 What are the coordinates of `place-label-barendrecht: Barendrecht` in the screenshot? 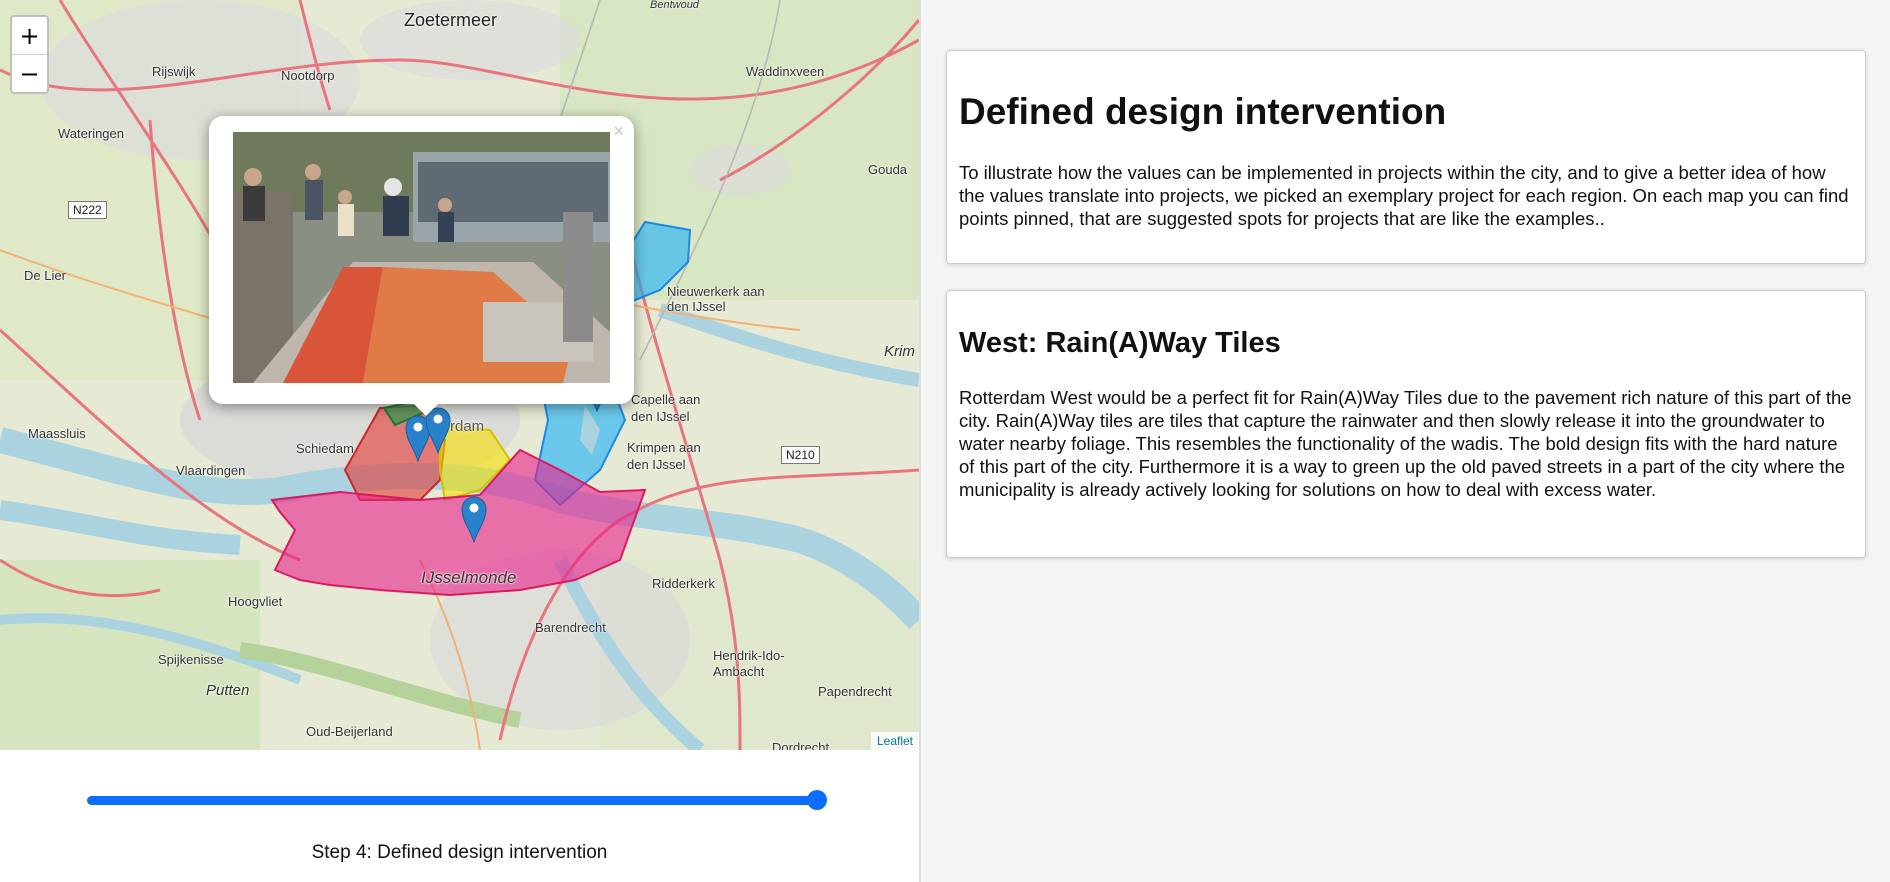 It's located at (570, 627).